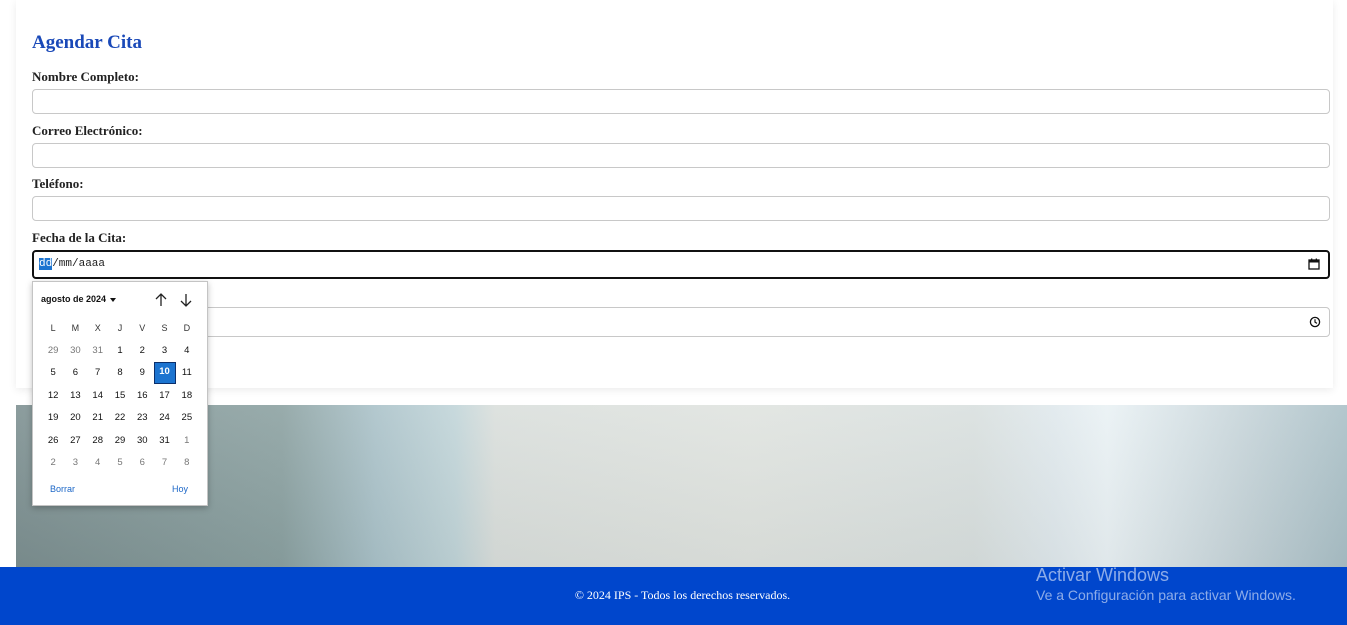 This screenshot has height=625, width=1347. What do you see at coordinates (187, 373) in the screenshot?
I see `calendar-day: 11` at bounding box center [187, 373].